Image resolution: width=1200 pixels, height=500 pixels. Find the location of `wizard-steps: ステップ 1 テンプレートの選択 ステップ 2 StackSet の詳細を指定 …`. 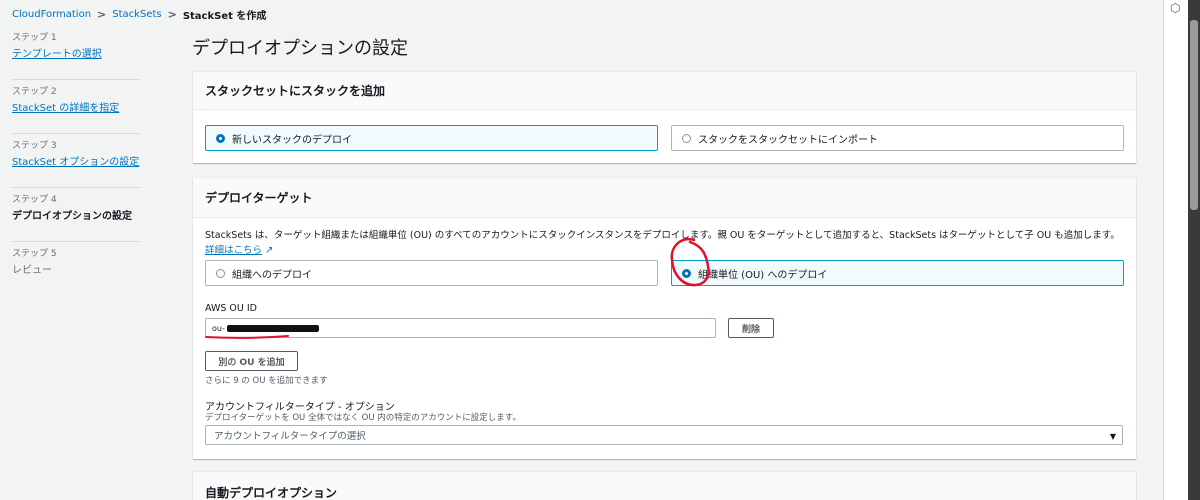

wizard-steps: ステップ 1 テンプレートの選択 ステップ 2 StackSet の詳細を指定 … is located at coordinates (76, 167).